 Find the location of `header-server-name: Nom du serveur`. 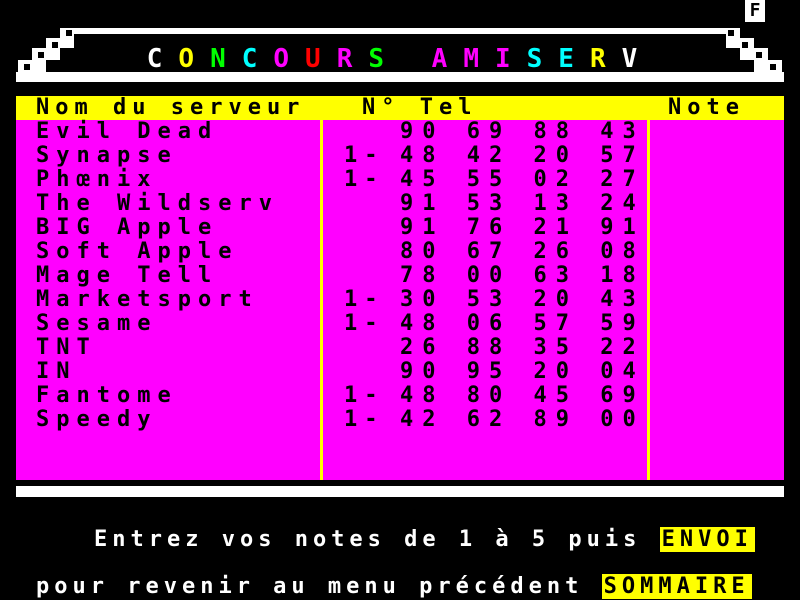

header-server-name: Nom du serveur is located at coordinates (171, 107).